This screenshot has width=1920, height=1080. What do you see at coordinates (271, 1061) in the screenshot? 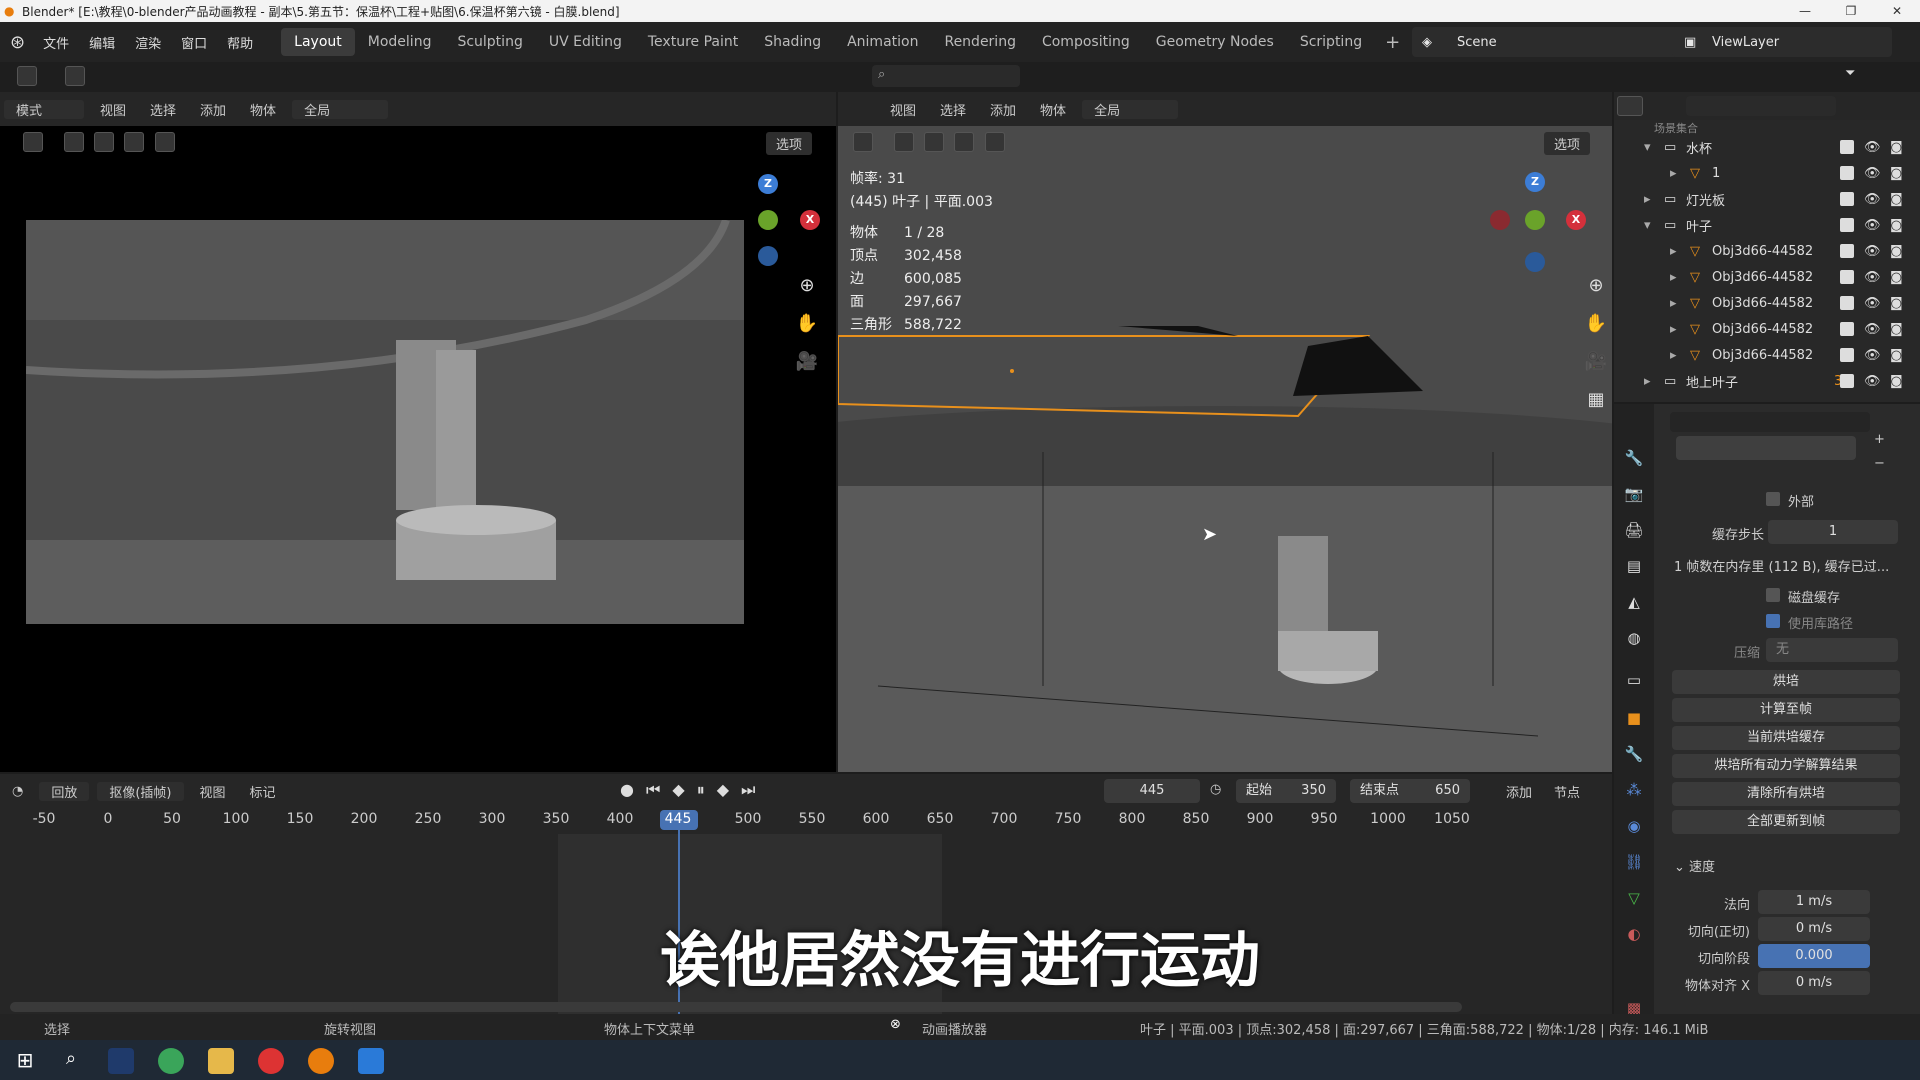
I see `recorder-icon` at bounding box center [271, 1061].